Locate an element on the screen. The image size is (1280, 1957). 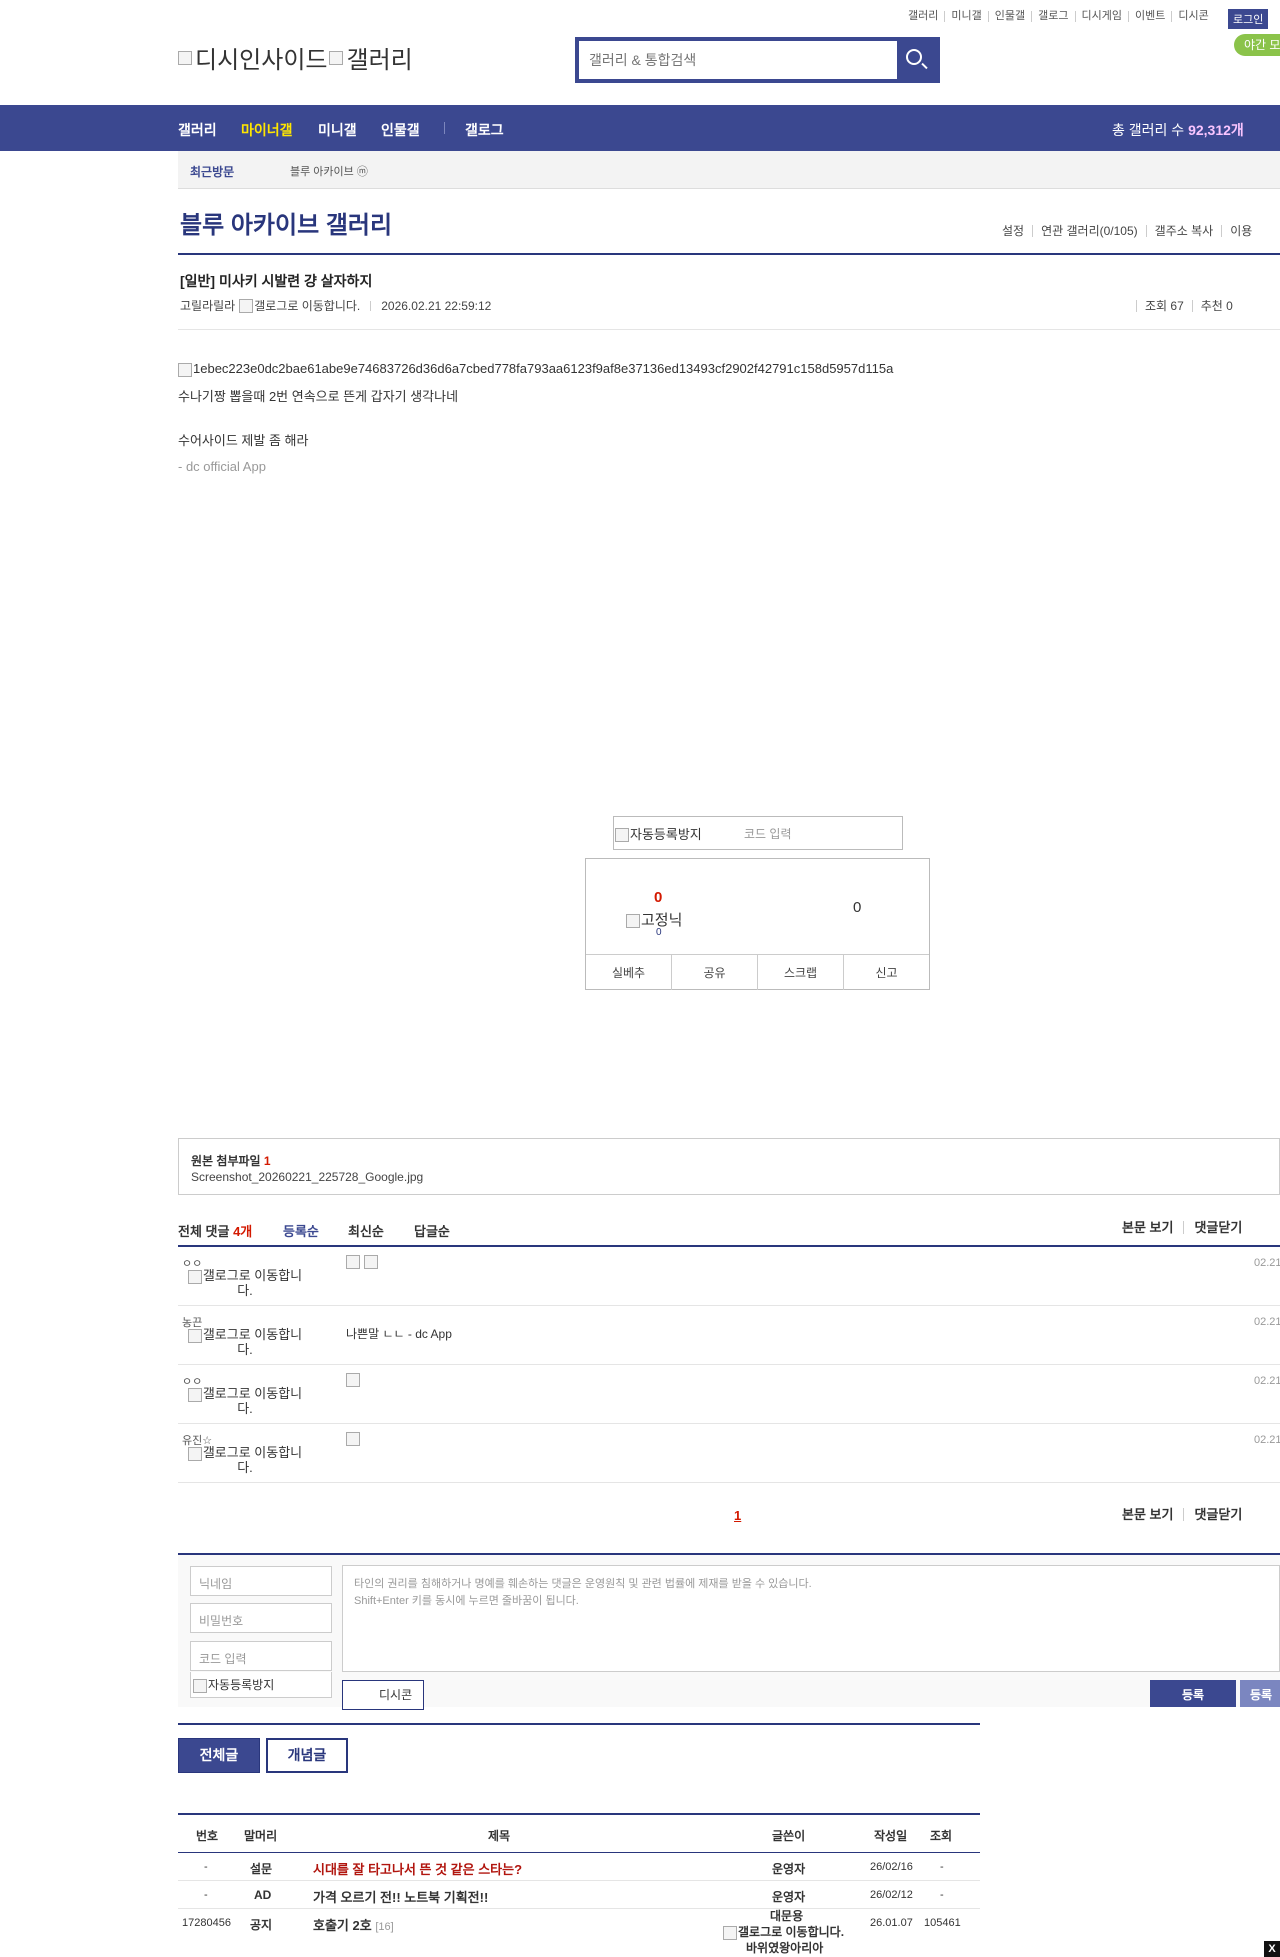
fixed-nick-recommend: 고정닉 is located at coordinates (654, 919).